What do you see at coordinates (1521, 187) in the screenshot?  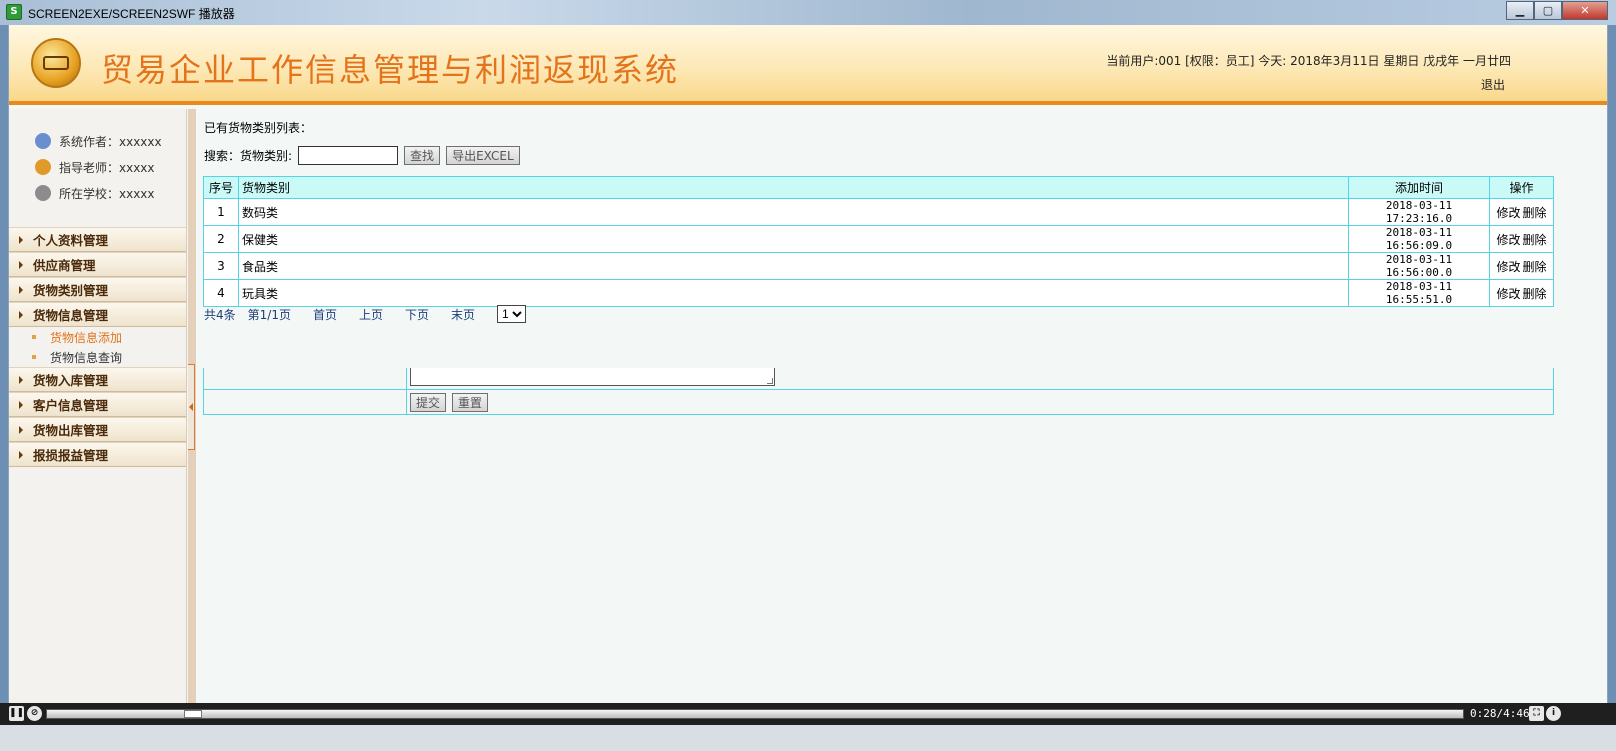 I see `col-op: 操作` at bounding box center [1521, 187].